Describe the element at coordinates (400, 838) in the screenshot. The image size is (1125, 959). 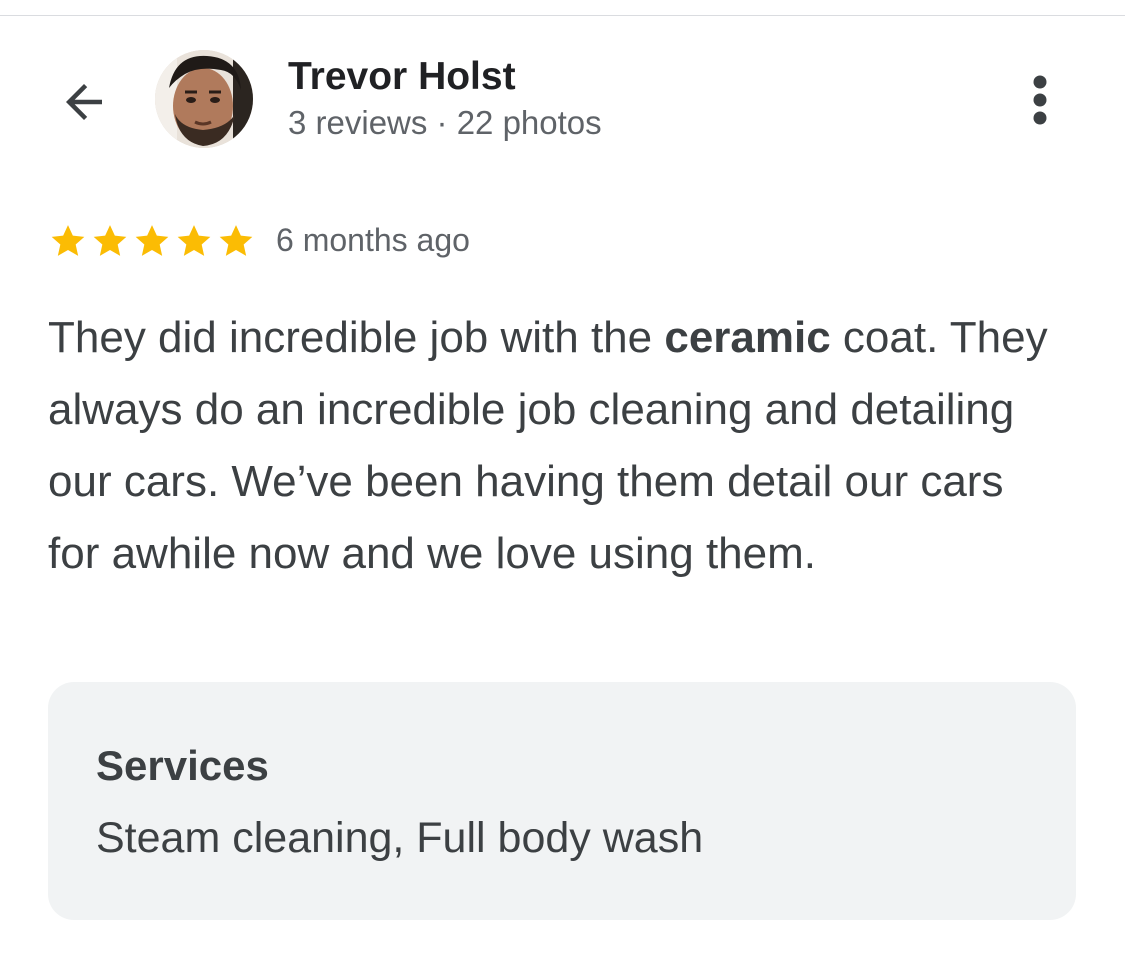
I see `services-list: Steam cleaning, Full body wash` at that location.